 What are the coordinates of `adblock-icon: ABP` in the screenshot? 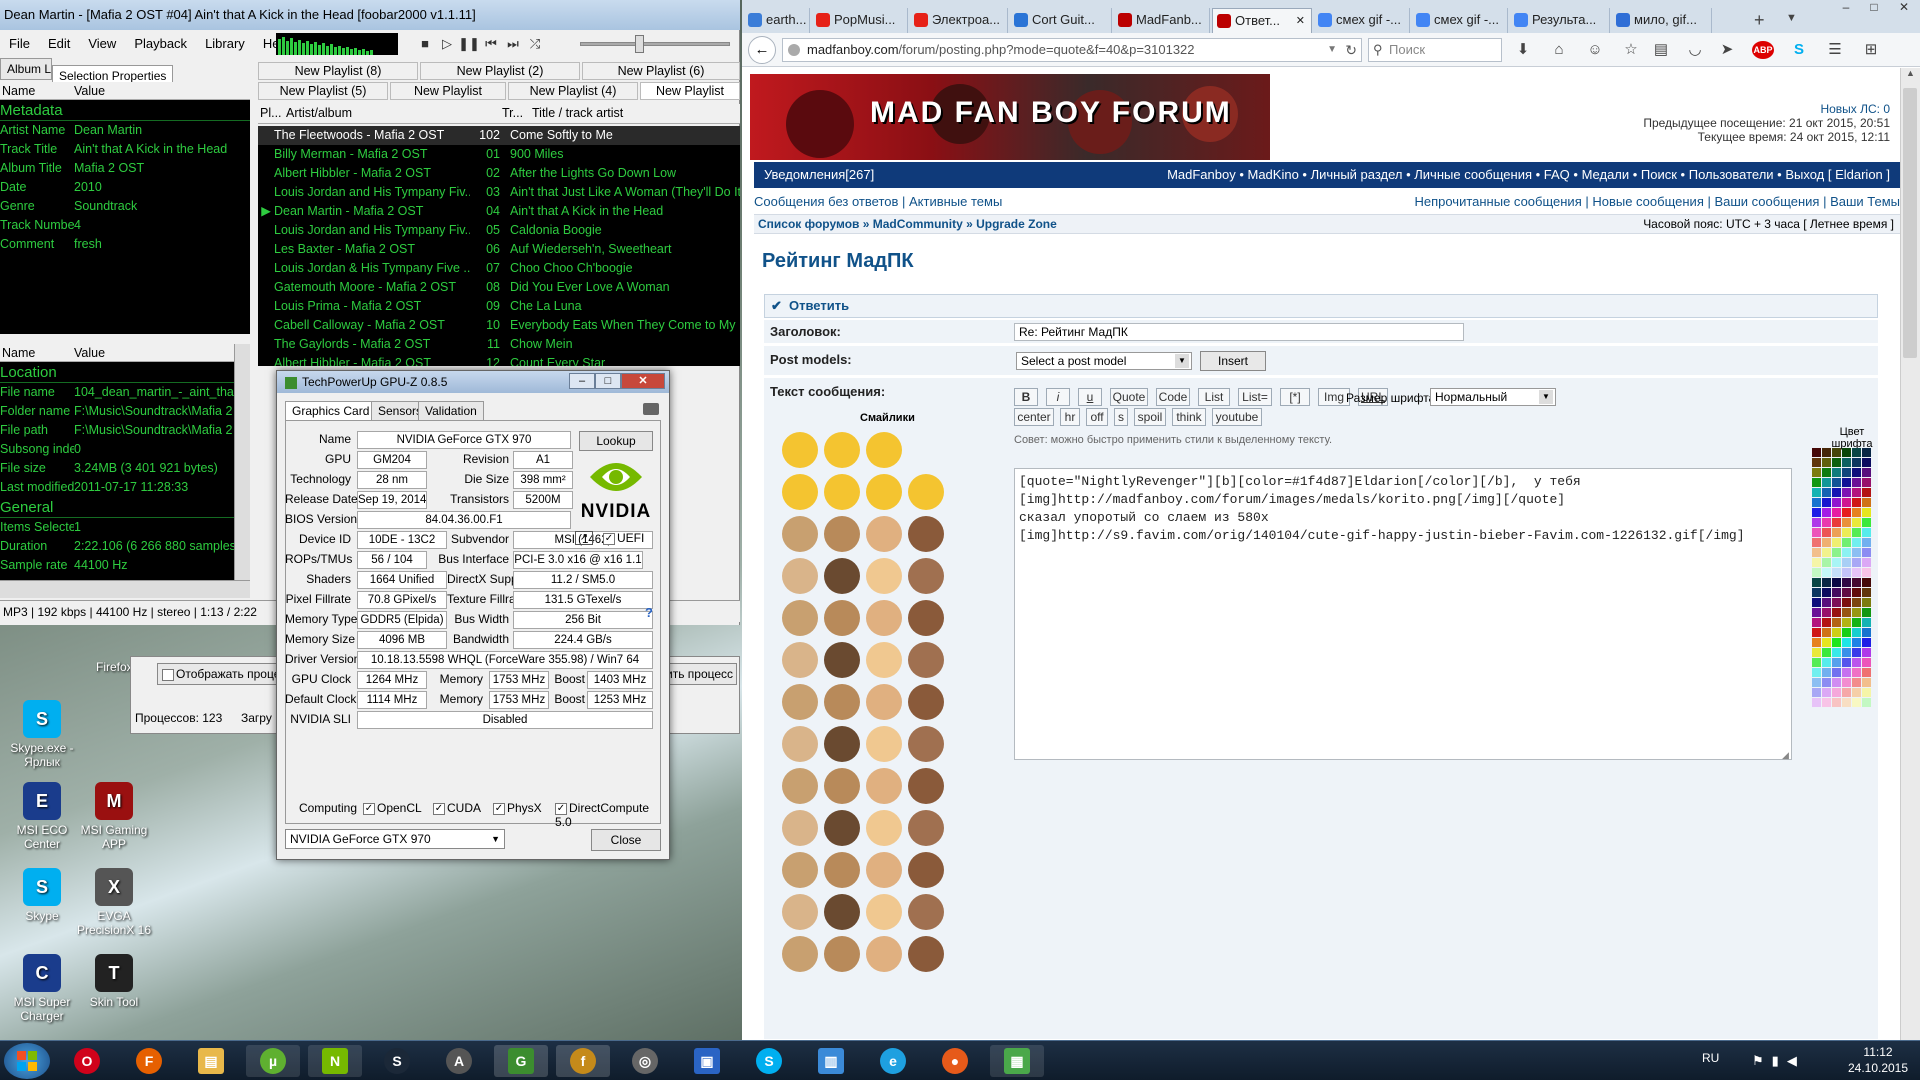 It's located at (1763, 50).